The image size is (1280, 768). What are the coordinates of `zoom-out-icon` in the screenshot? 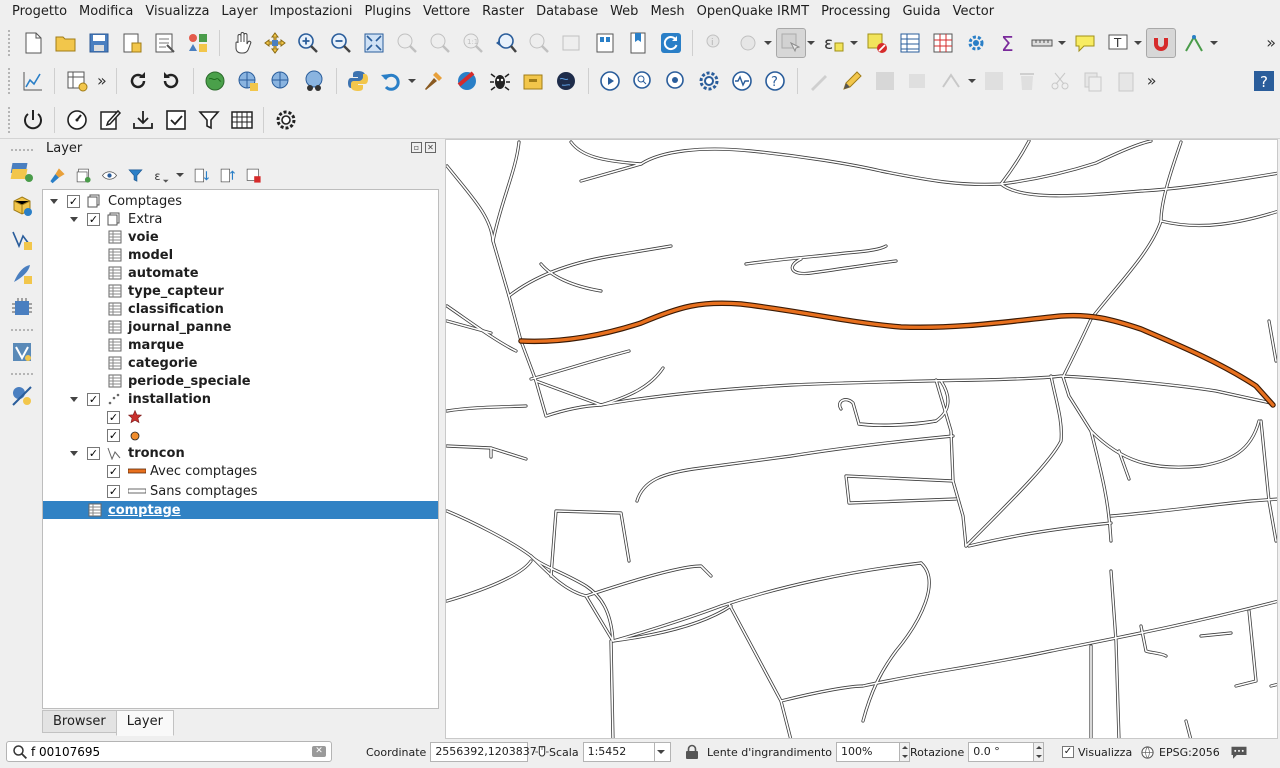 It's located at (341, 43).